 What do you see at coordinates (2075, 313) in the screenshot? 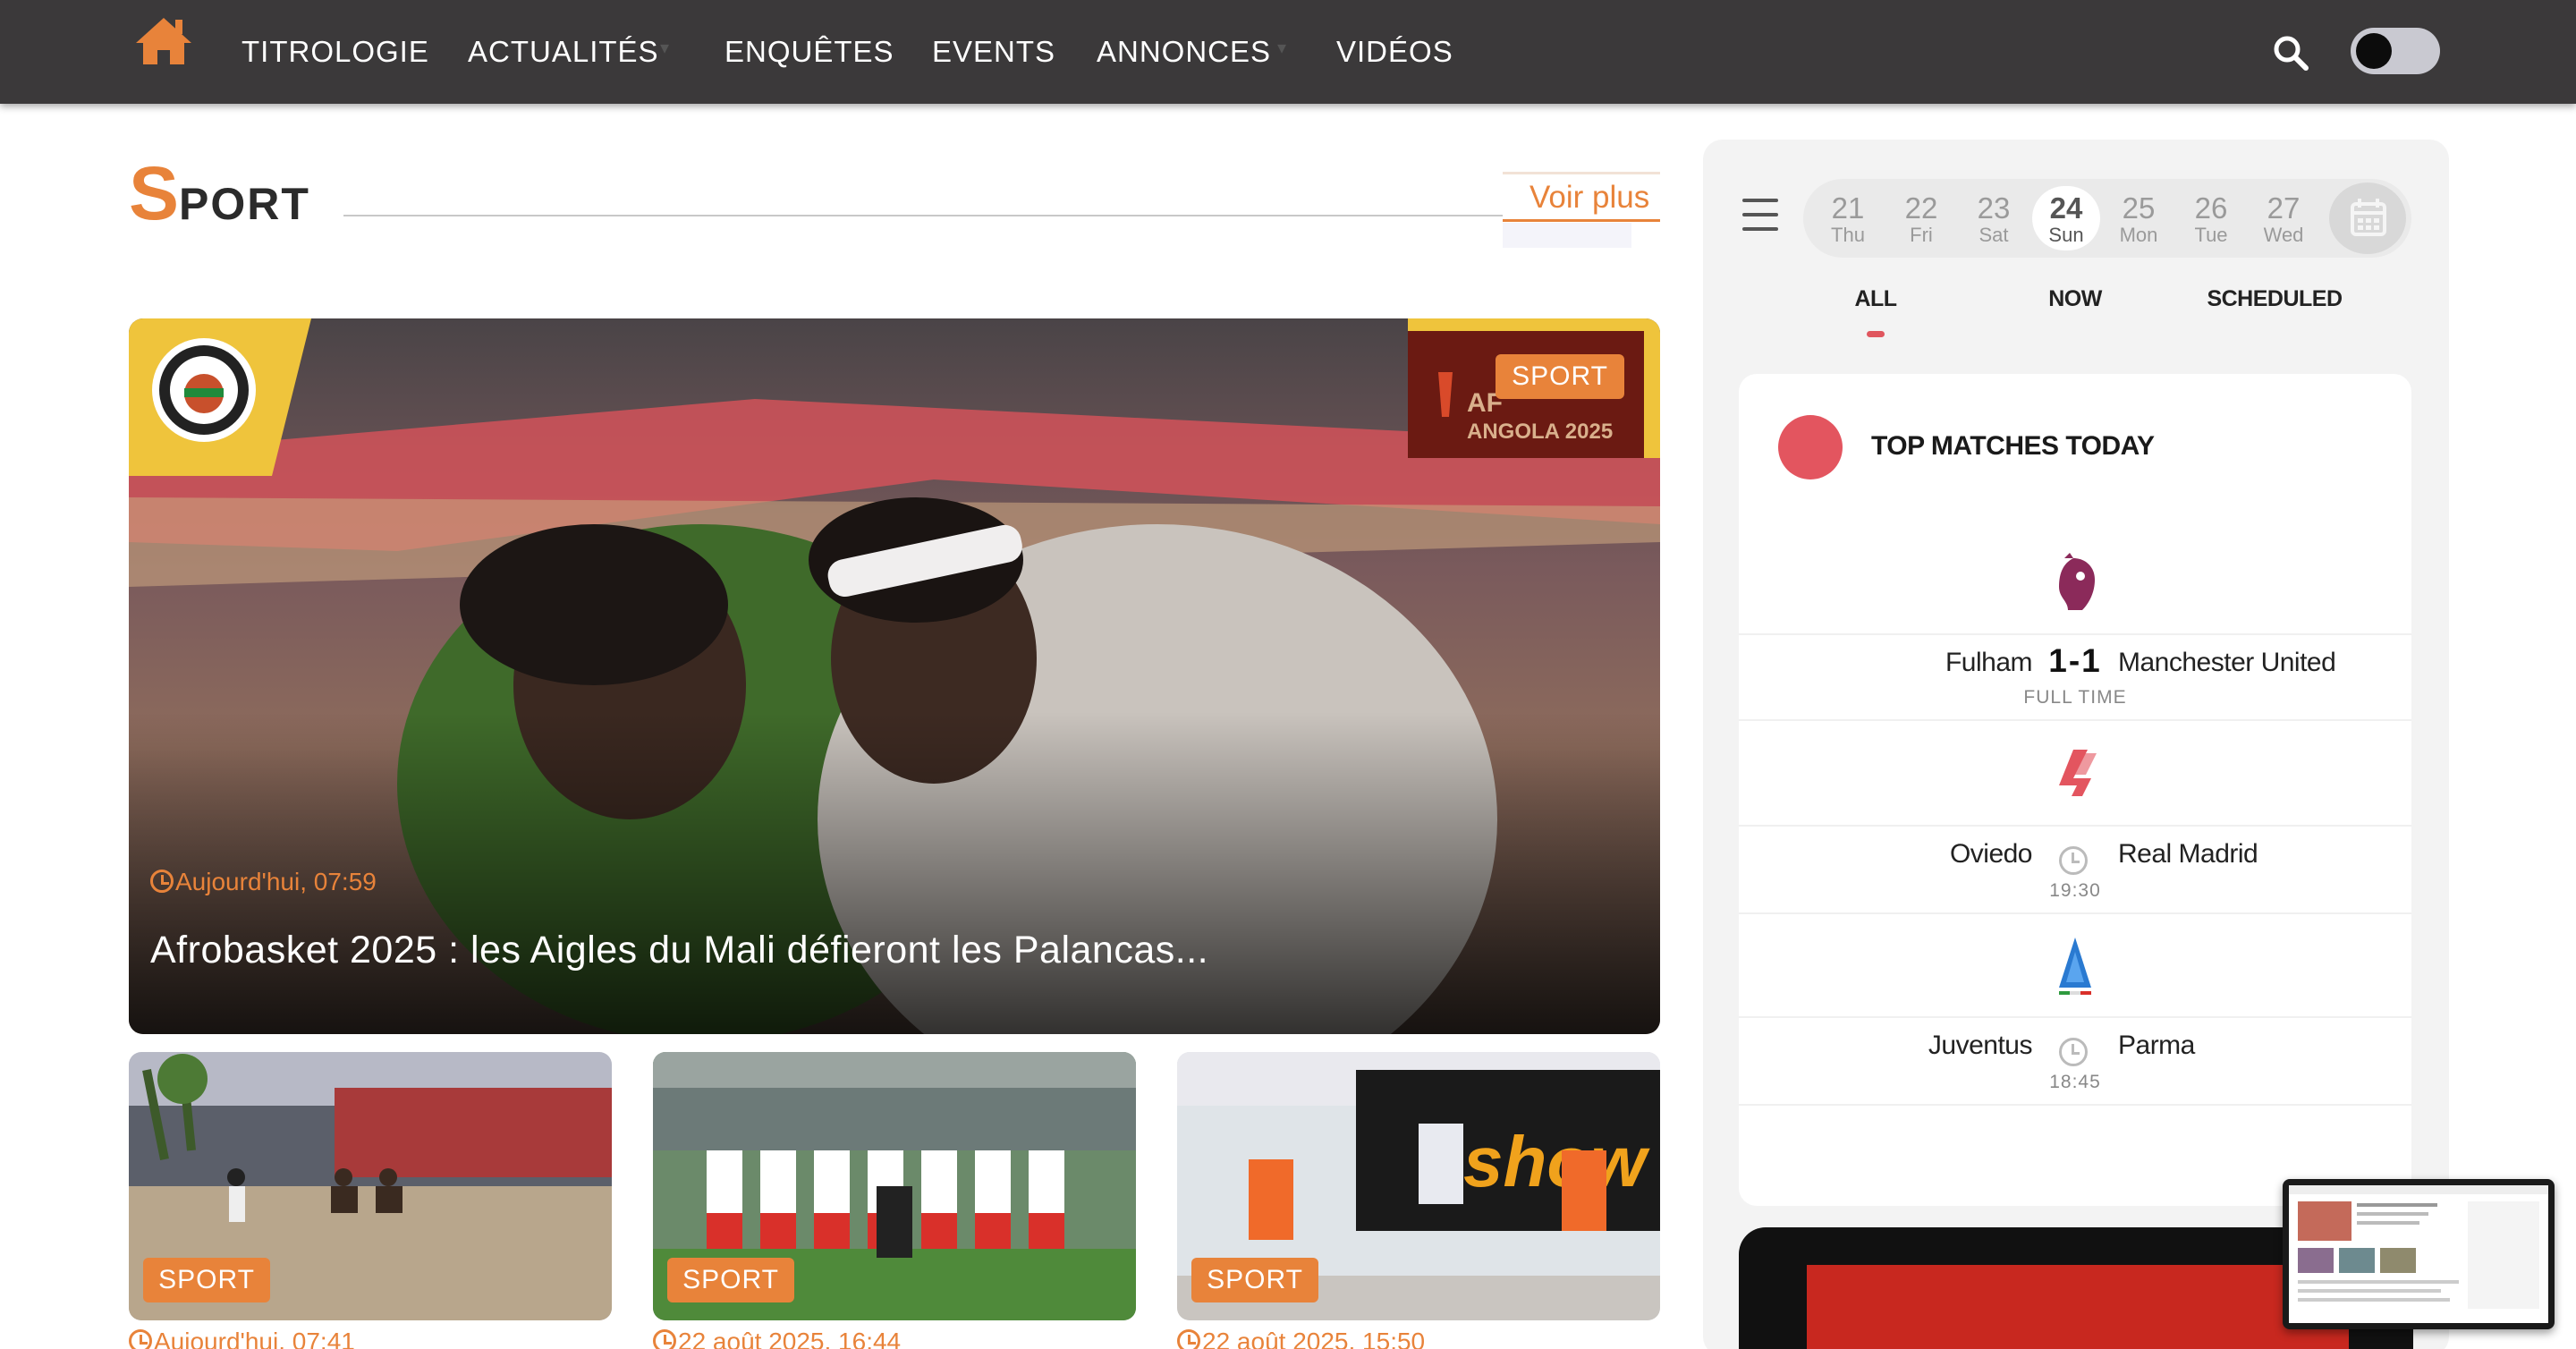
I see `match-tabs: ALL NOW SCHEDULED` at bounding box center [2075, 313].